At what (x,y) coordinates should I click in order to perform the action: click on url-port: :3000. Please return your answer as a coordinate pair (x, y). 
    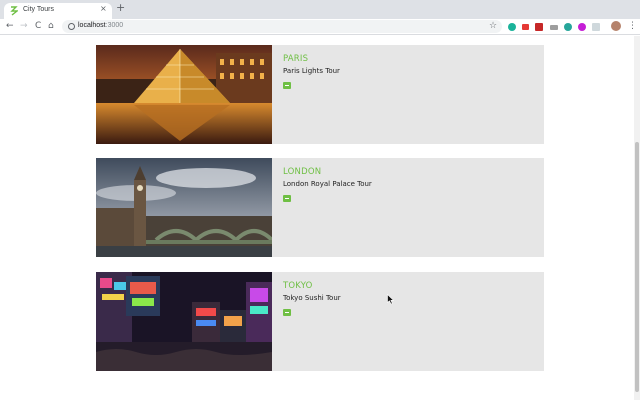
    Looking at the image, I should click on (114, 25).